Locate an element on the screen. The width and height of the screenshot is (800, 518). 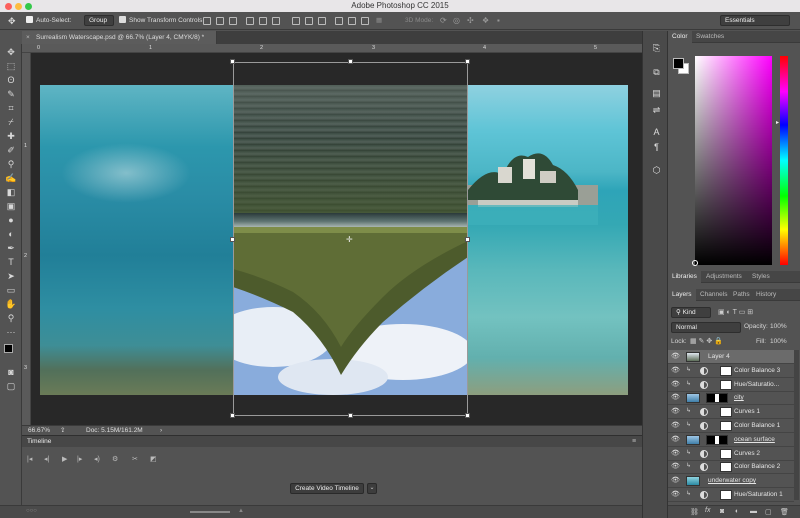
3d-slide-icon: ❖ is located at coordinates (485, 21).